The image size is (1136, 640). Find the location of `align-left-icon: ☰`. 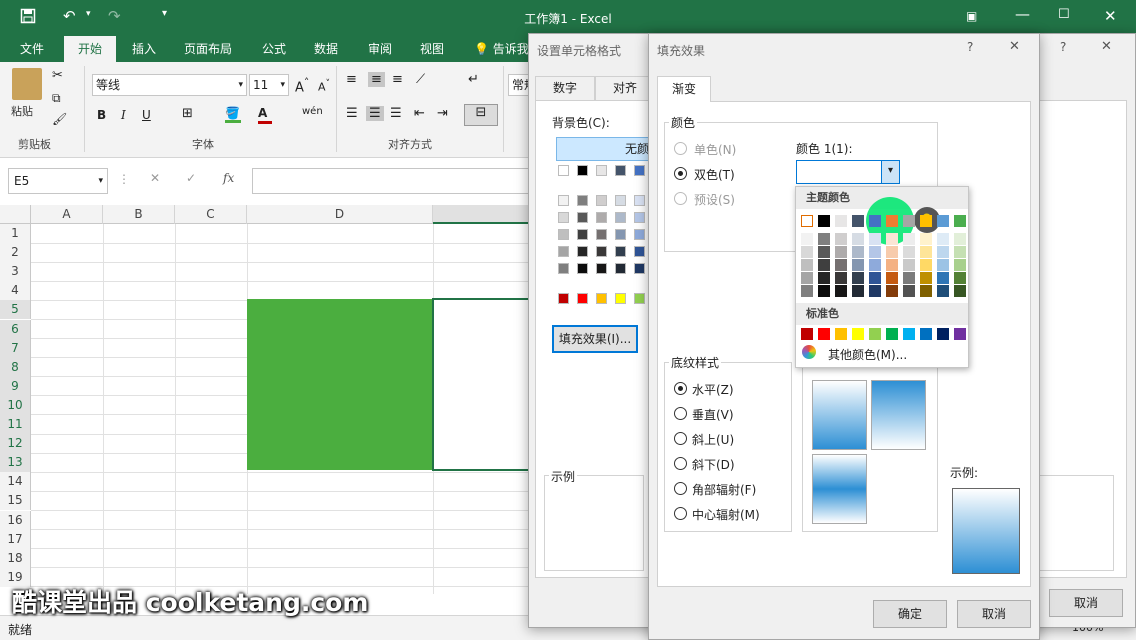

align-left-icon: ☰ is located at coordinates (352, 113).